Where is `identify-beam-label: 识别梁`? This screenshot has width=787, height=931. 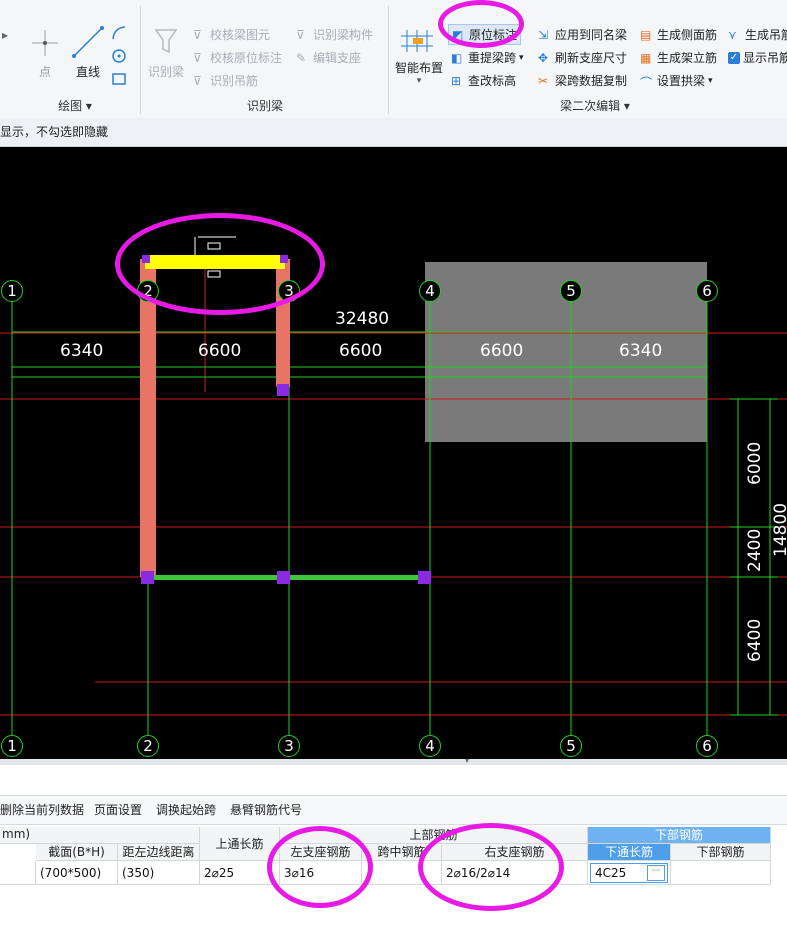
identify-beam-label: 识别梁 is located at coordinates (165, 72).